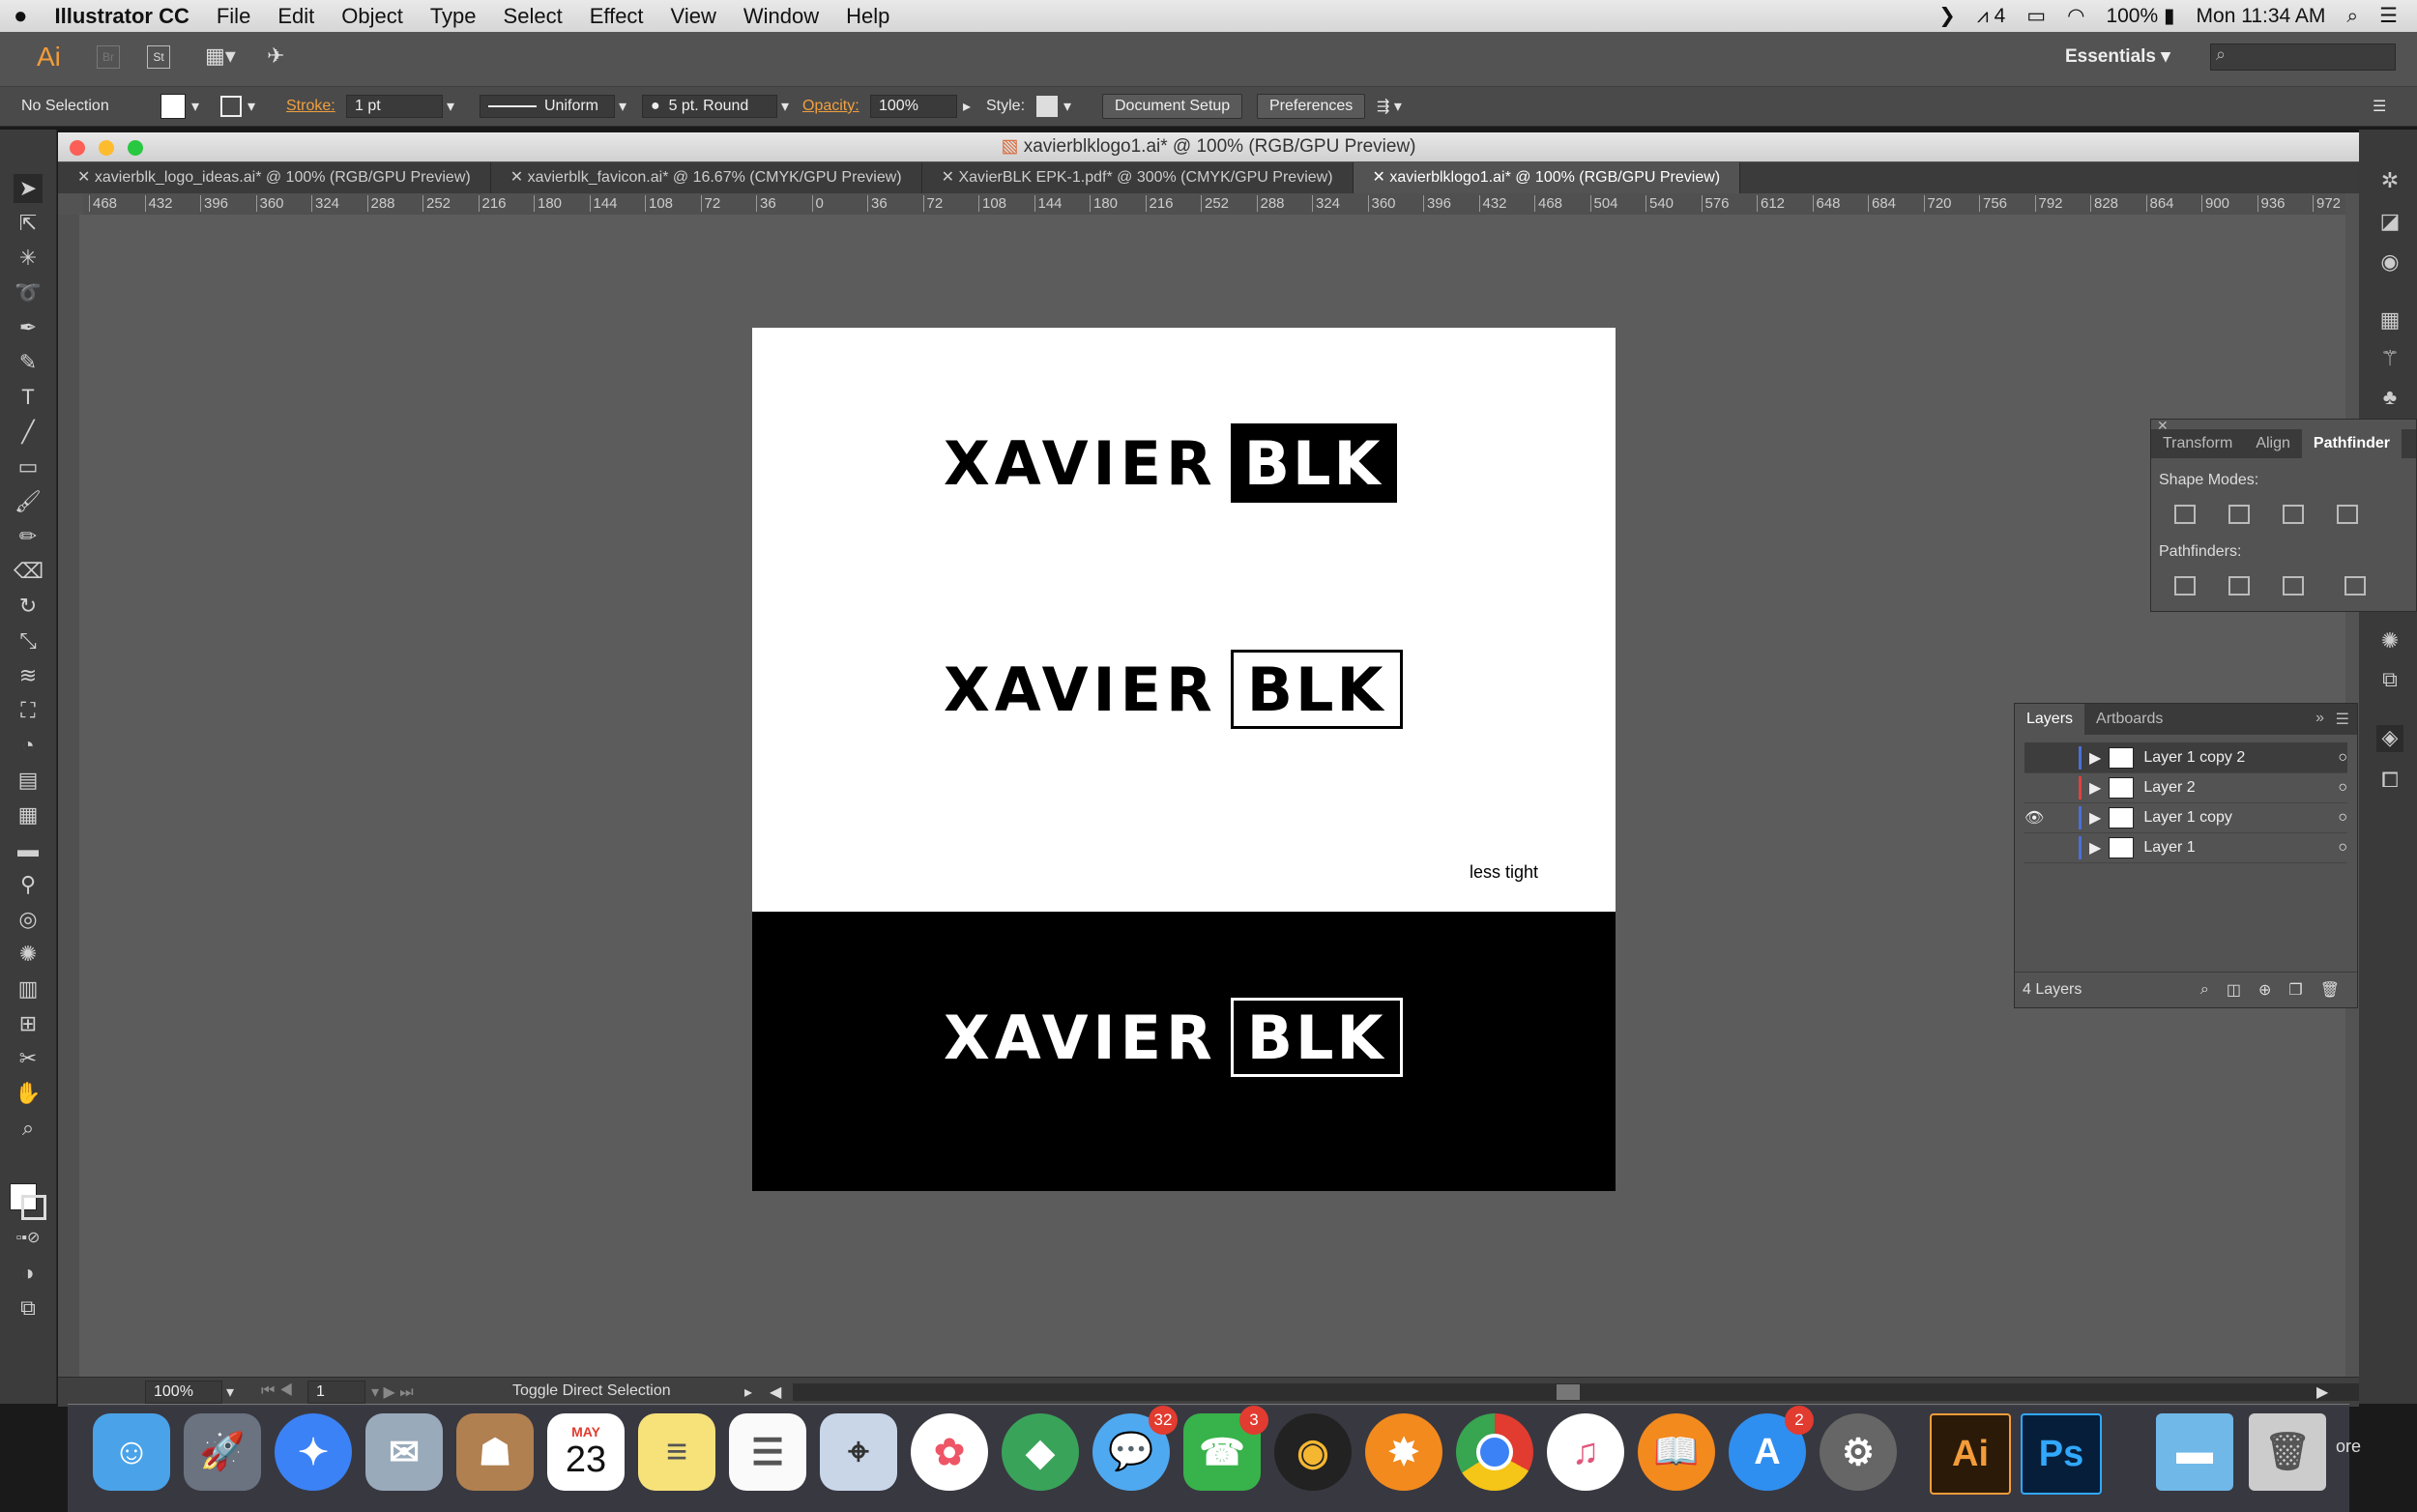 The height and width of the screenshot is (1512, 2417). I want to click on mail-icon: ✉, so click(404, 1452).